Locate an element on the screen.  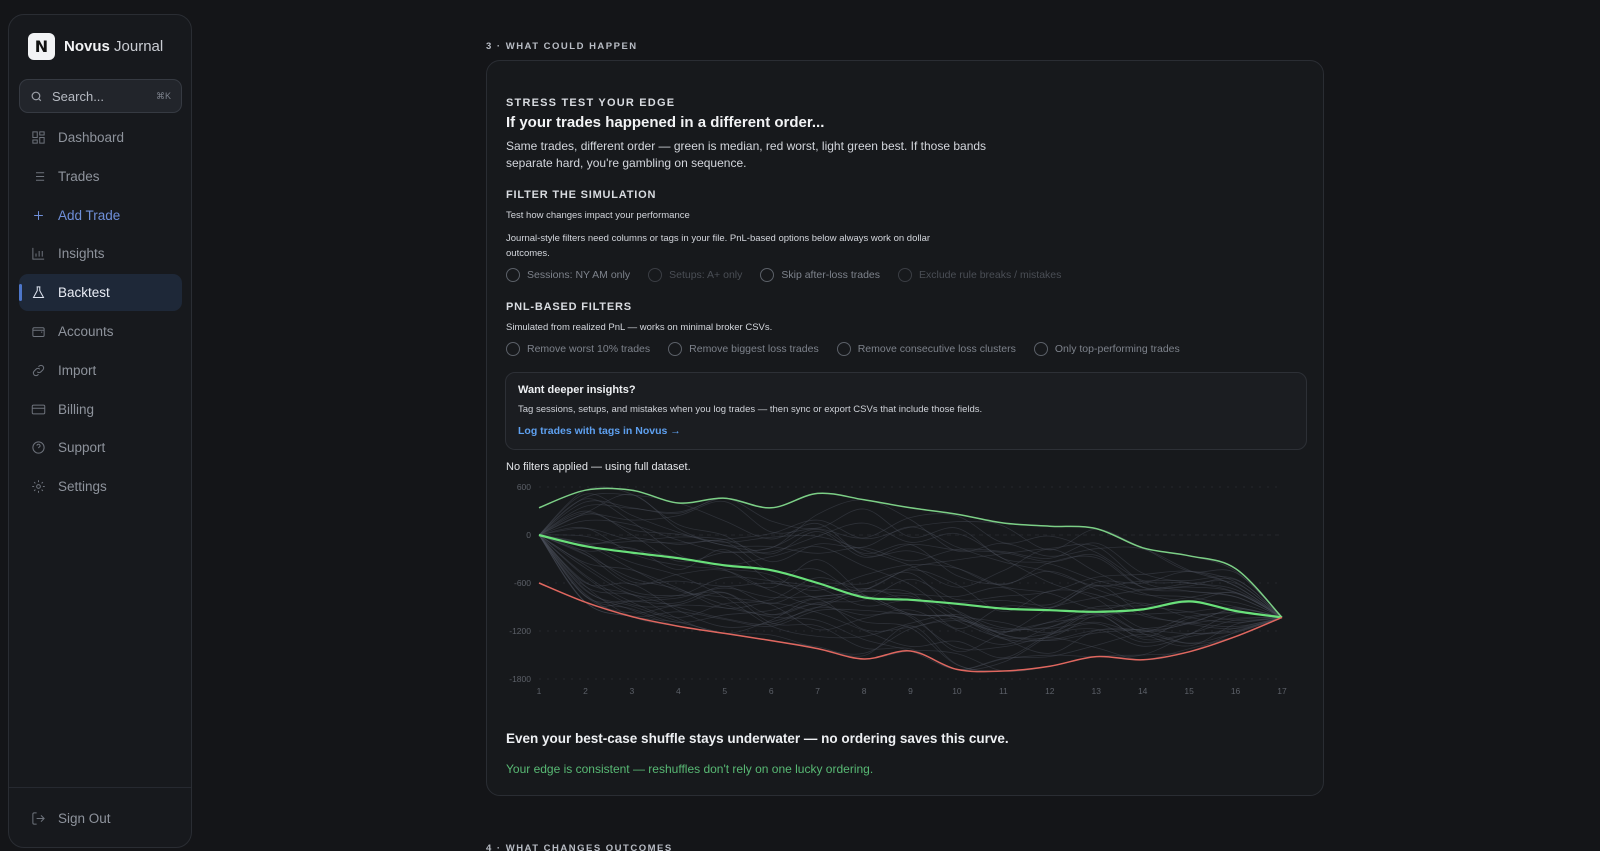
filter-status: No filters applied — using full dataset. is located at coordinates (598, 467).